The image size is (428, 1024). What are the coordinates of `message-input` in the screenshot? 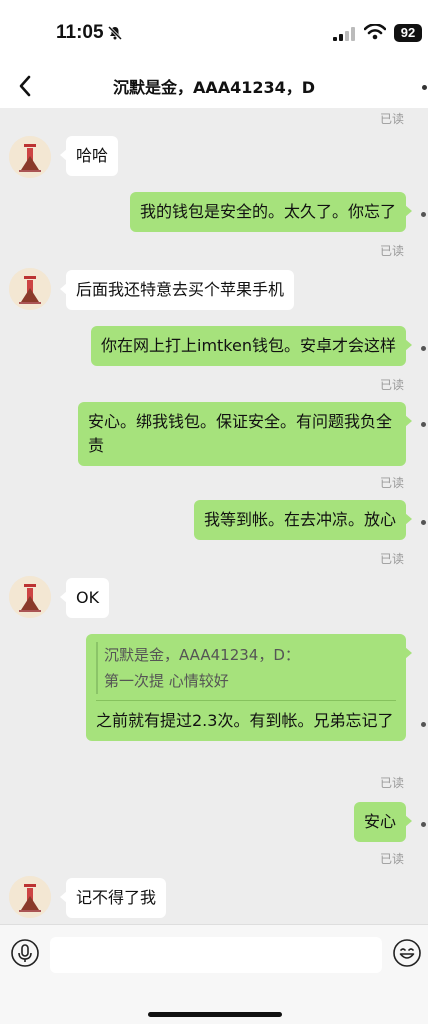 It's located at (216, 955).